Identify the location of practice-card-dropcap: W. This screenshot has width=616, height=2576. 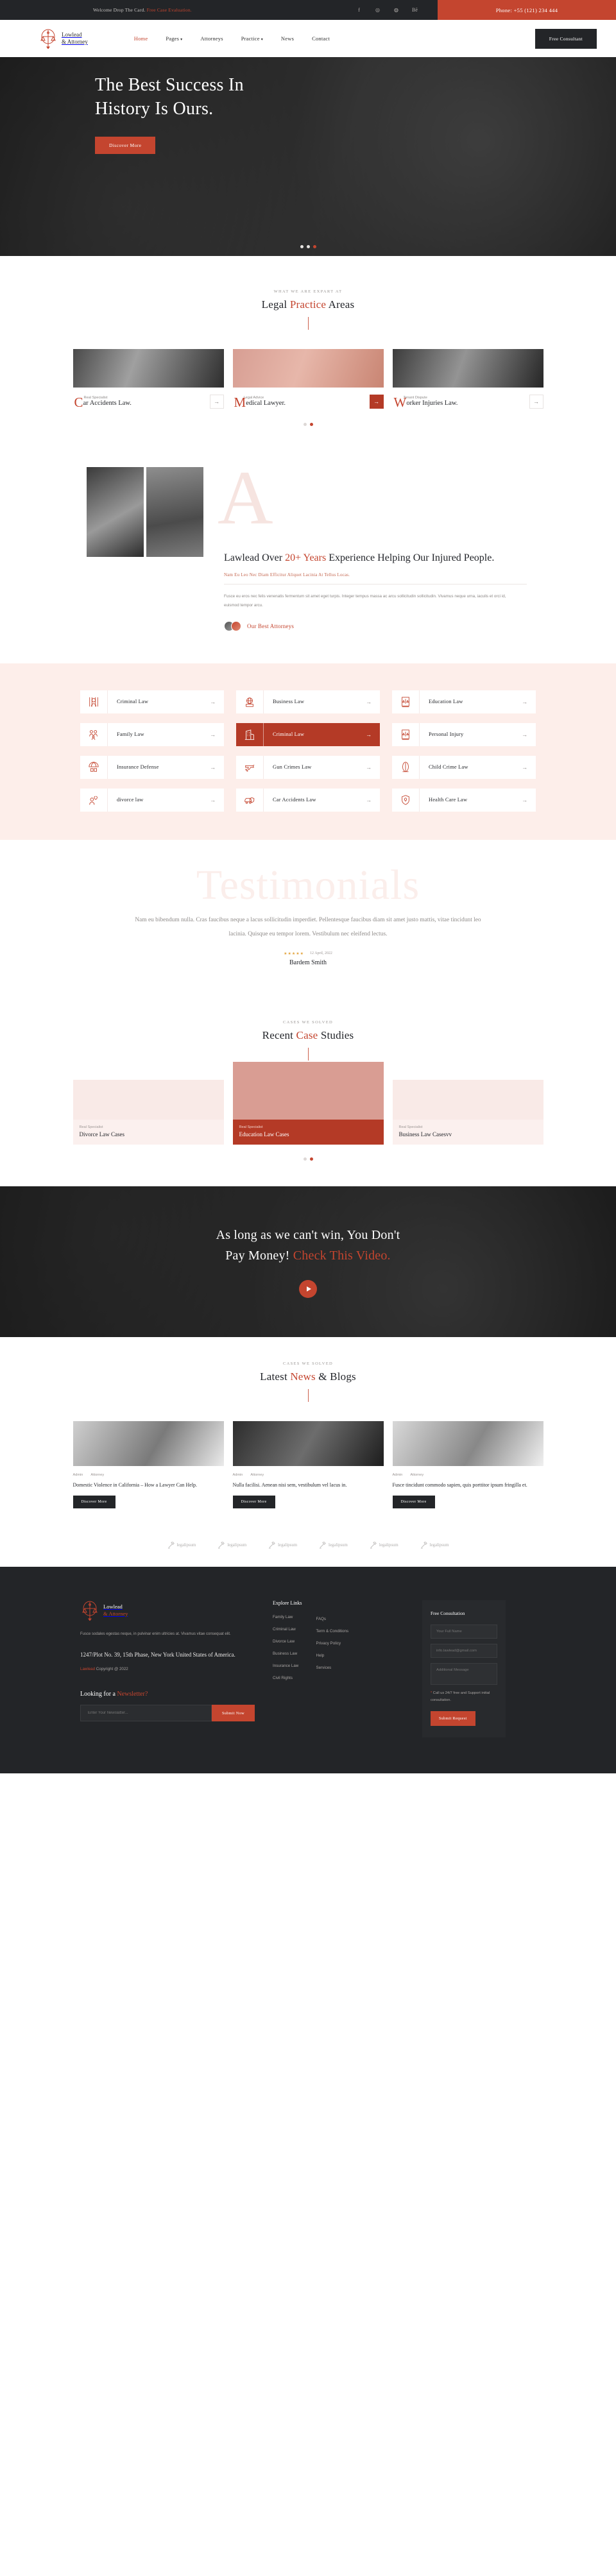
(400, 403).